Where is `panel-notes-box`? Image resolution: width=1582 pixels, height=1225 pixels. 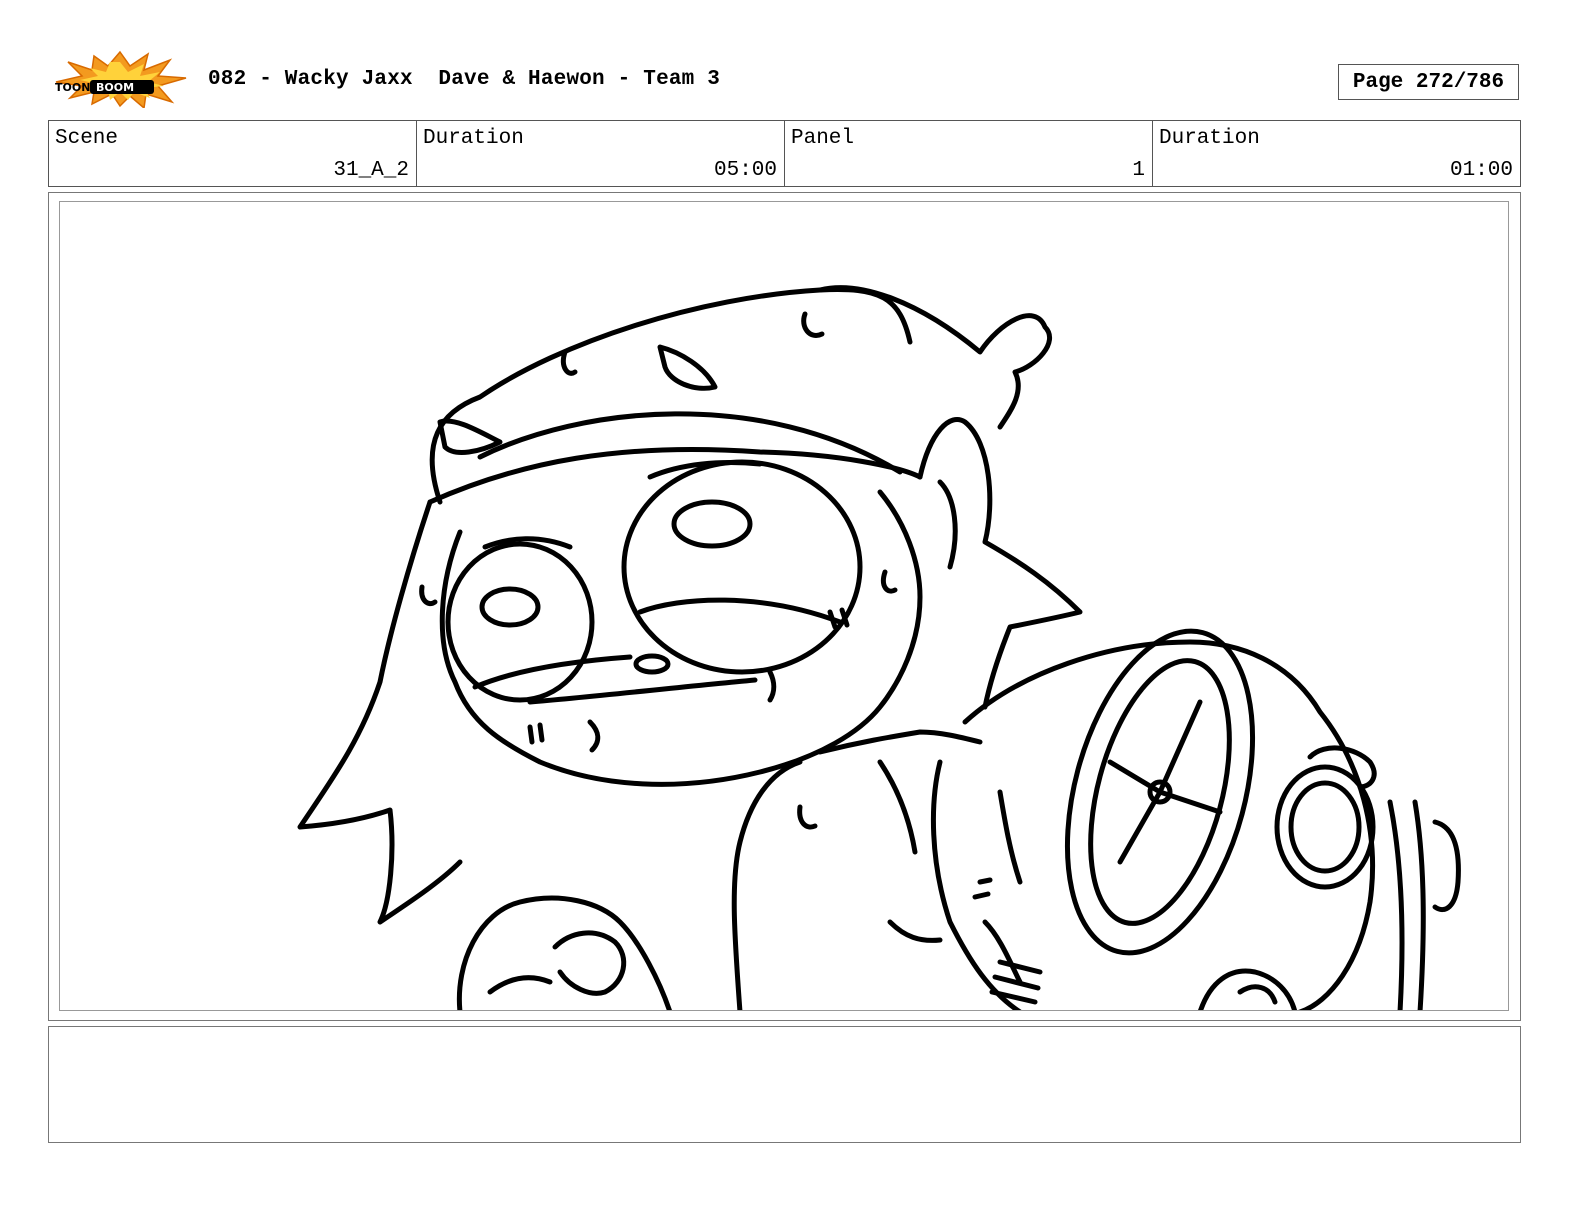 panel-notes-box is located at coordinates (784, 1084).